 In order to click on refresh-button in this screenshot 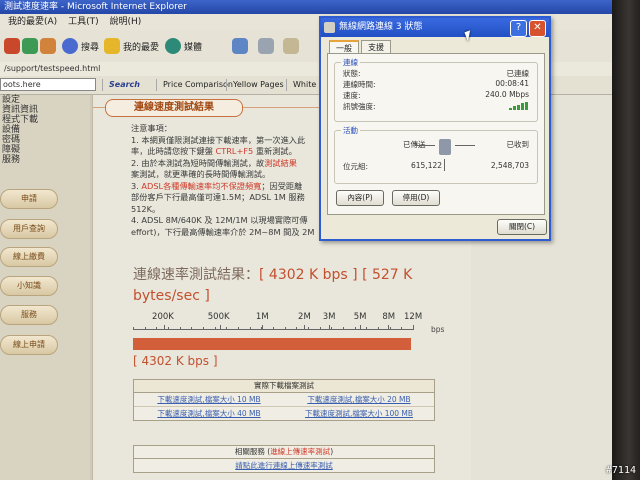, I will do `click(31, 46)`.